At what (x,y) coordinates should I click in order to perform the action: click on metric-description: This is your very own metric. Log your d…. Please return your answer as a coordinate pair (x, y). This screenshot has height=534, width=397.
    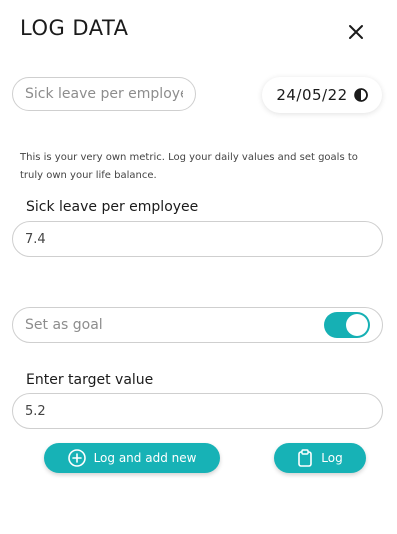
    Looking at the image, I should click on (189, 166).